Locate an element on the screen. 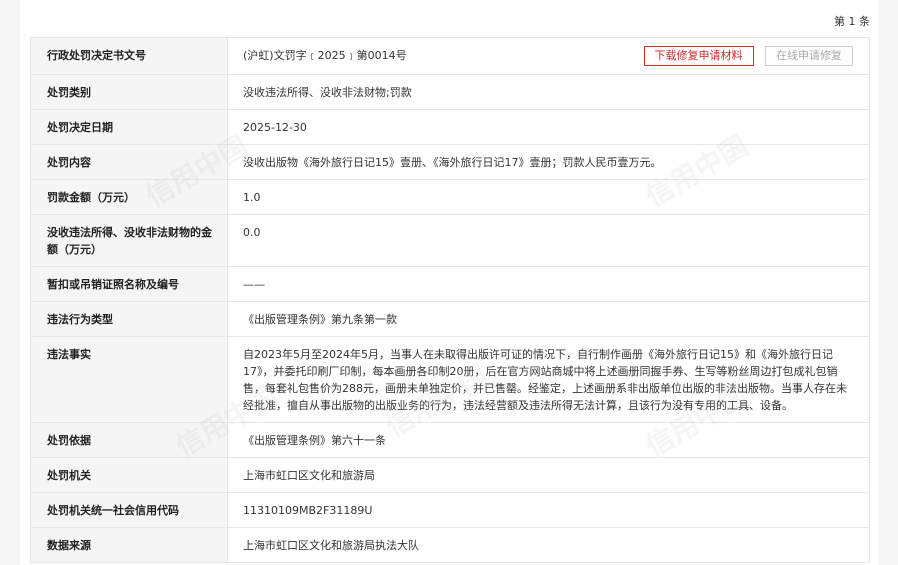 The image size is (898, 565). table-row: 没收违法所得、没收非法财物的金额（万元） 0.0 is located at coordinates (450, 240).